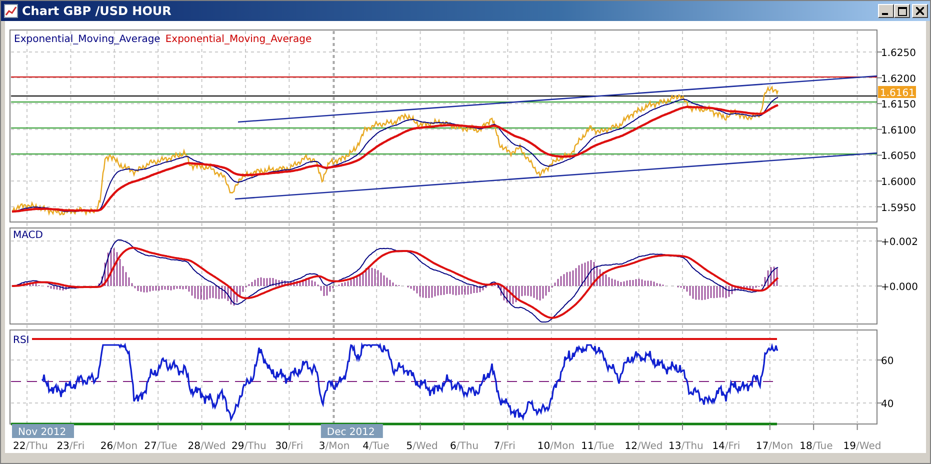 The image size is (931, 464). What do you see at coordinates (556, 446) in the screenshot?
I see `date-label: 10/Mon` at bounding box center [556, 446].